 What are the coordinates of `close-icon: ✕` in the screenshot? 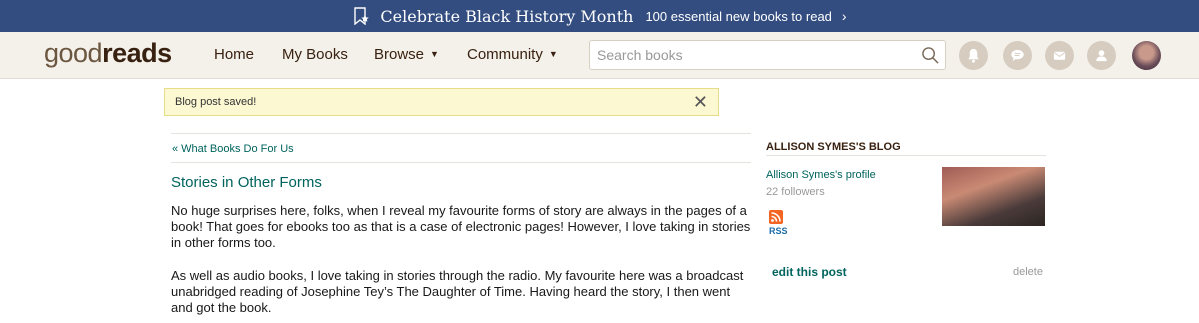 It's located at (700, 102).